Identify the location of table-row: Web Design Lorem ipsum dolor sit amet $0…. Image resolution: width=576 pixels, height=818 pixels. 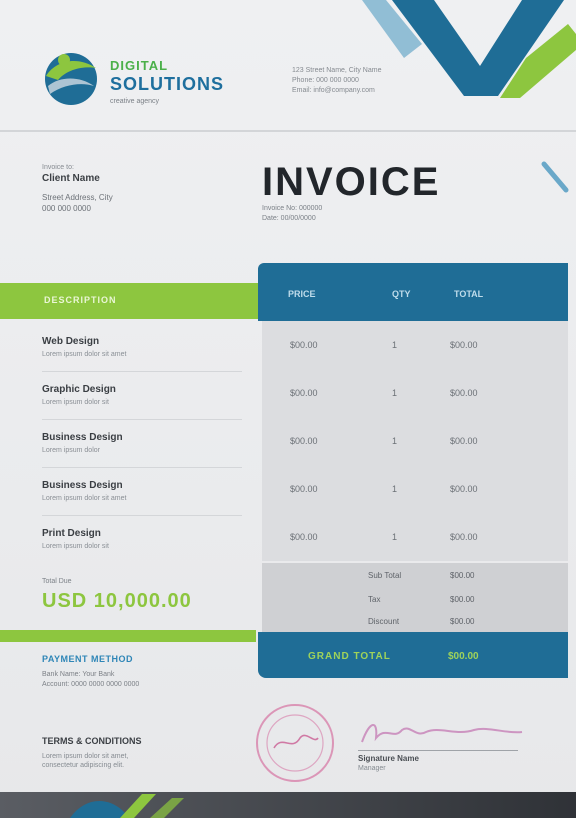
(288, 348).